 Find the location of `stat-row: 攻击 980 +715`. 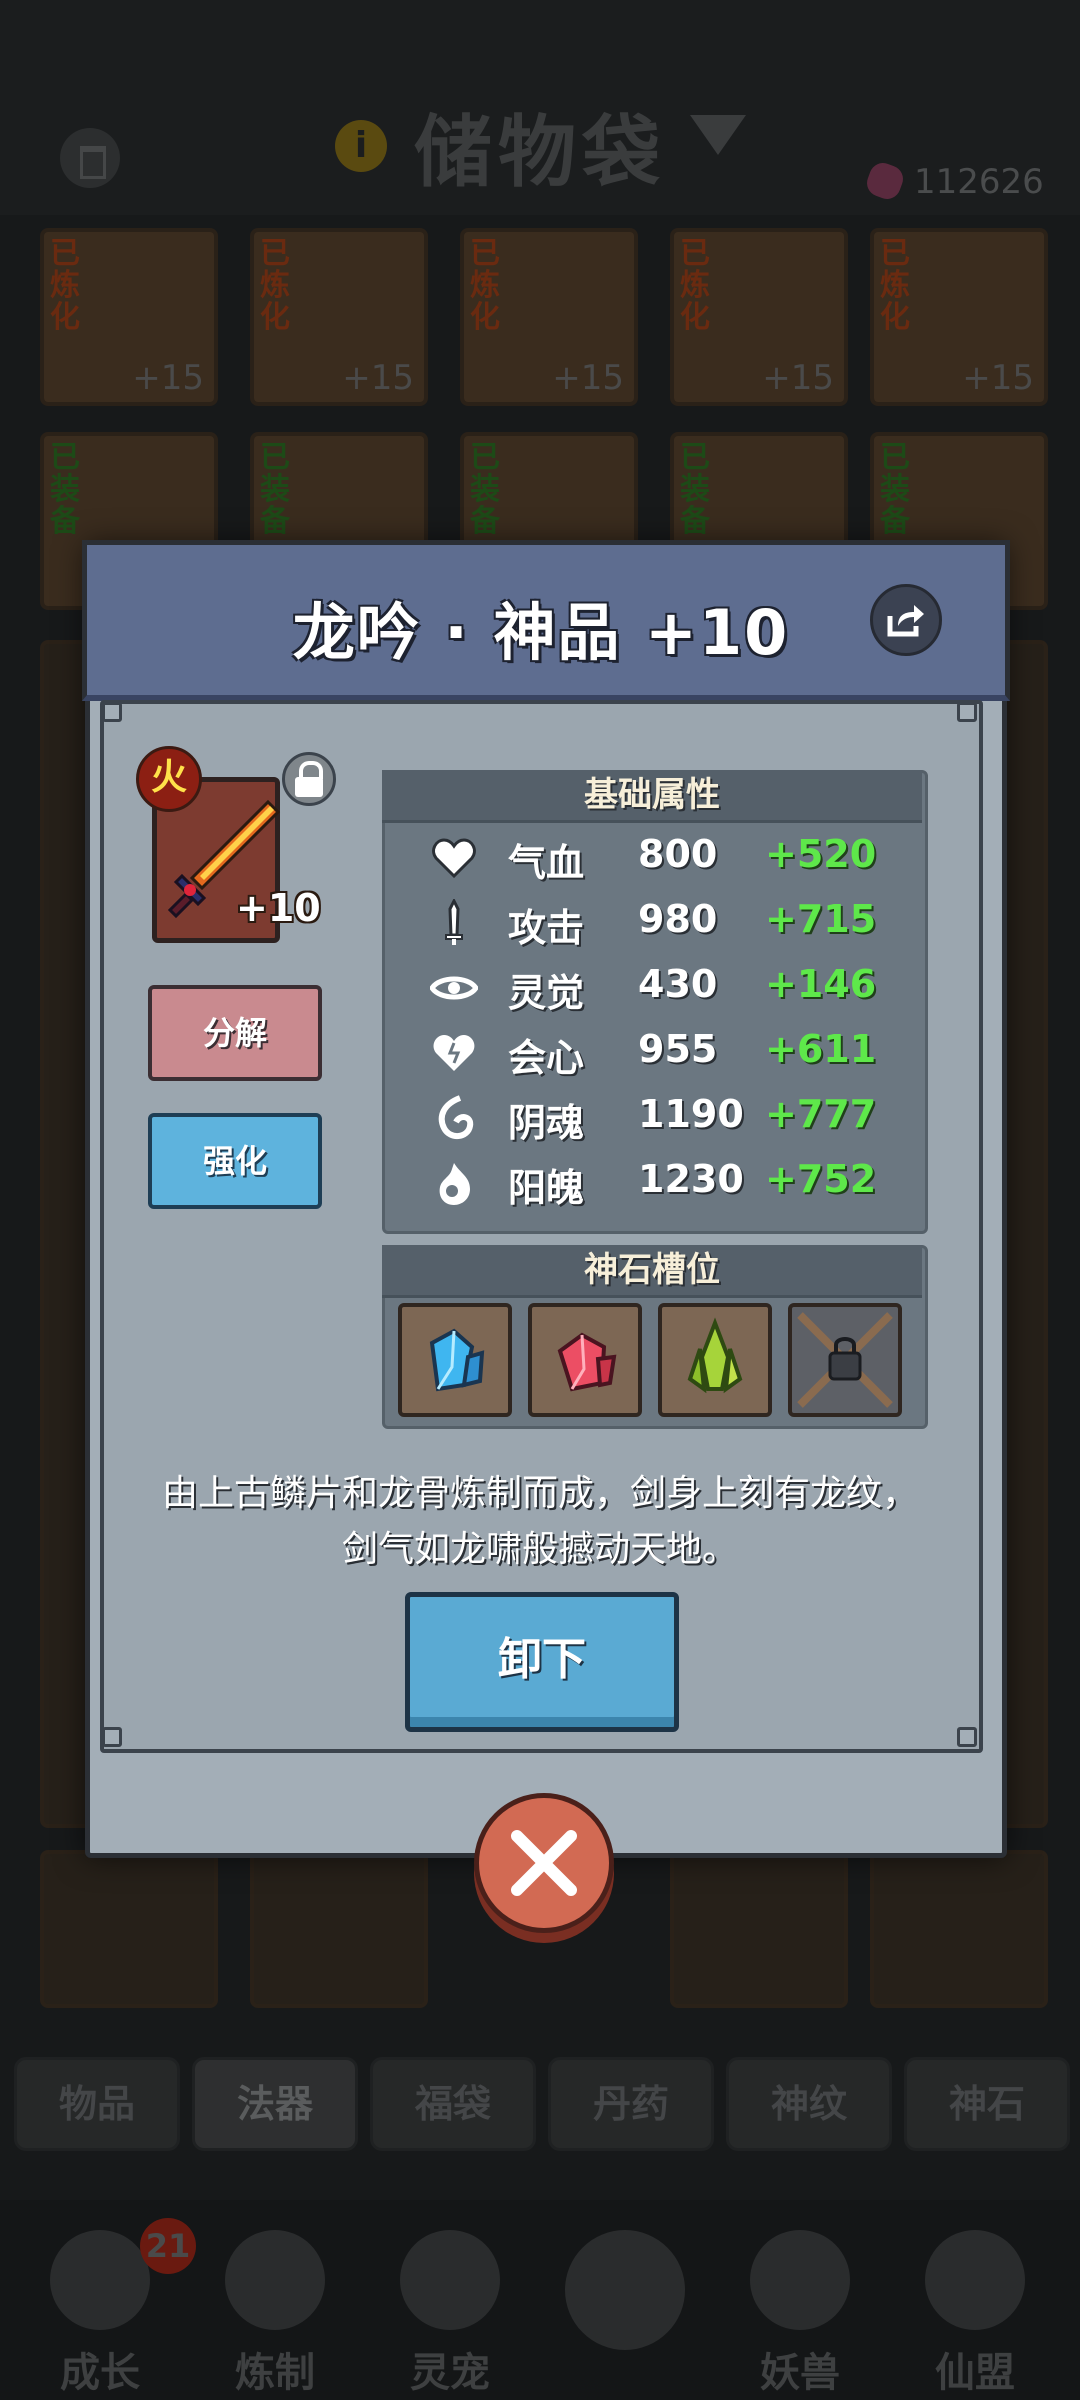

stat-row: 攻击 980 +715 is located at coordinates (670, 923).